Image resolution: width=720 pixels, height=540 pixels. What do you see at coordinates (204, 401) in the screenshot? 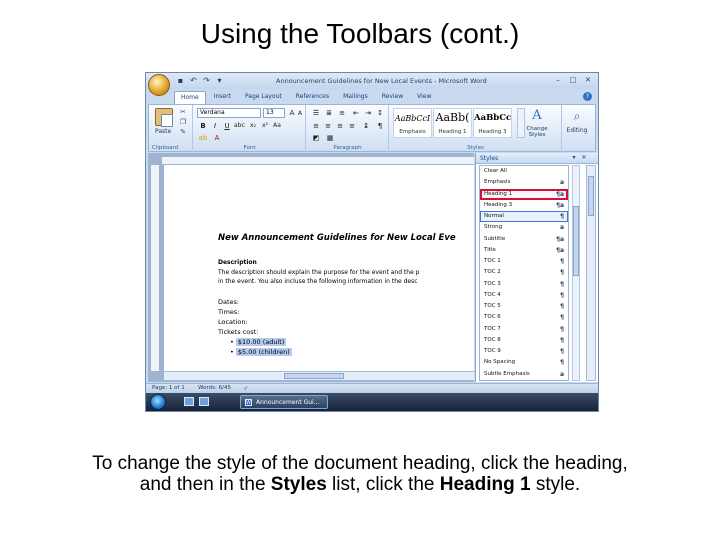
I see `quick-launch-icon` at bounding box center [204, 401].